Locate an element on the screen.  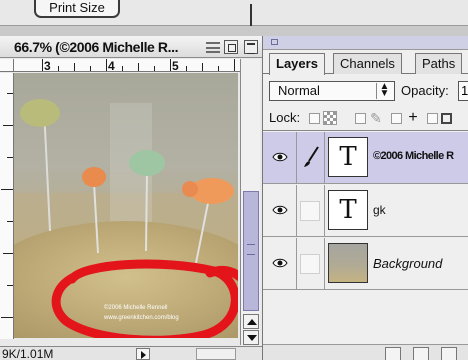
layer-row: Background is located at coordinates (365, 264).